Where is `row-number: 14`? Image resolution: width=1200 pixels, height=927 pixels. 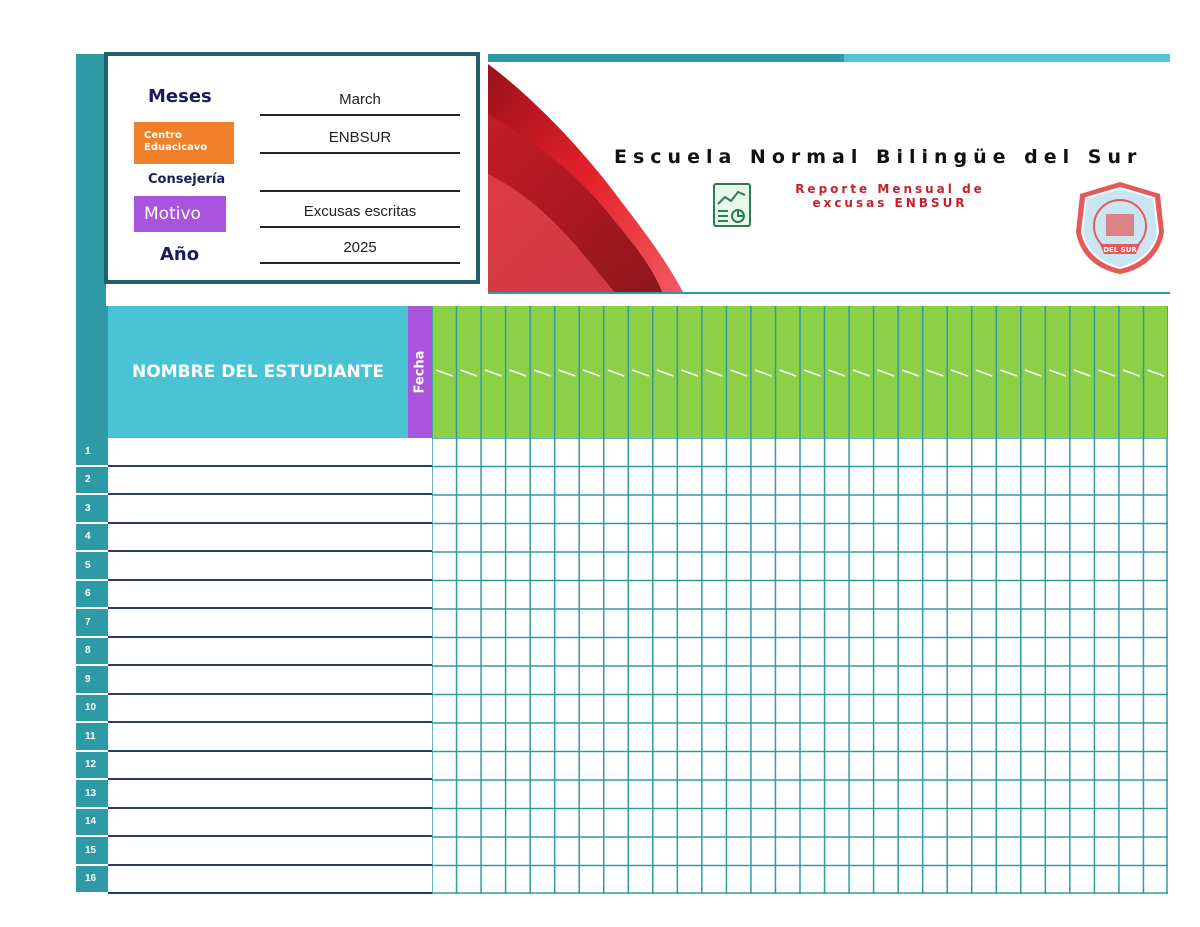
row-number: 14 is located at coordinates (92, 822).